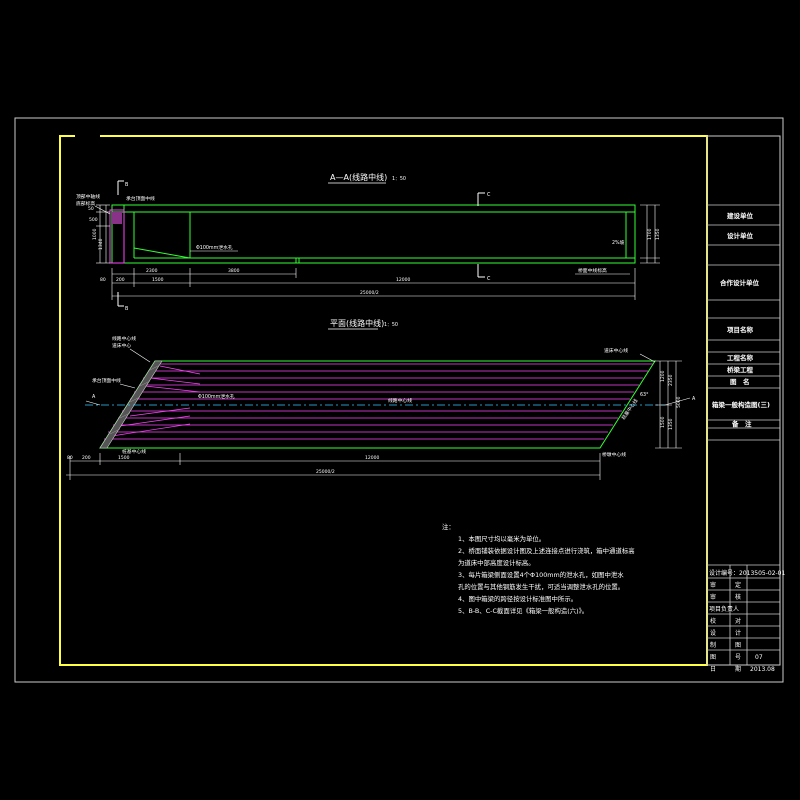 This screenshot has width=800, height=800. What do you see at coordinates (126, 309) in the screenshot?
I see `cut-b-bottom: B` at bounding box center [126, 309].